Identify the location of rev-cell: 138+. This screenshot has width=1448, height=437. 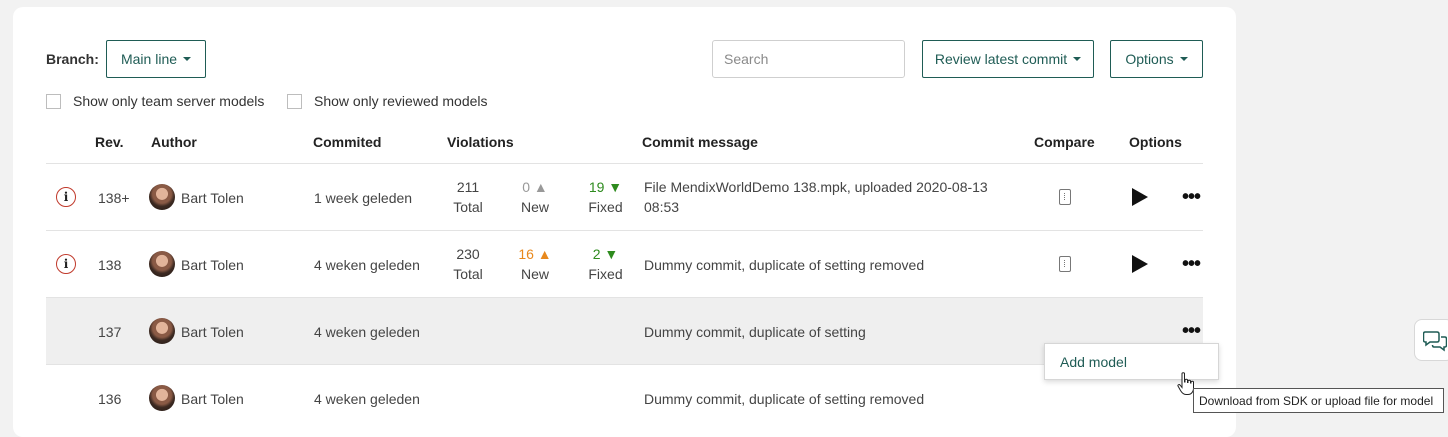
(114, 198).